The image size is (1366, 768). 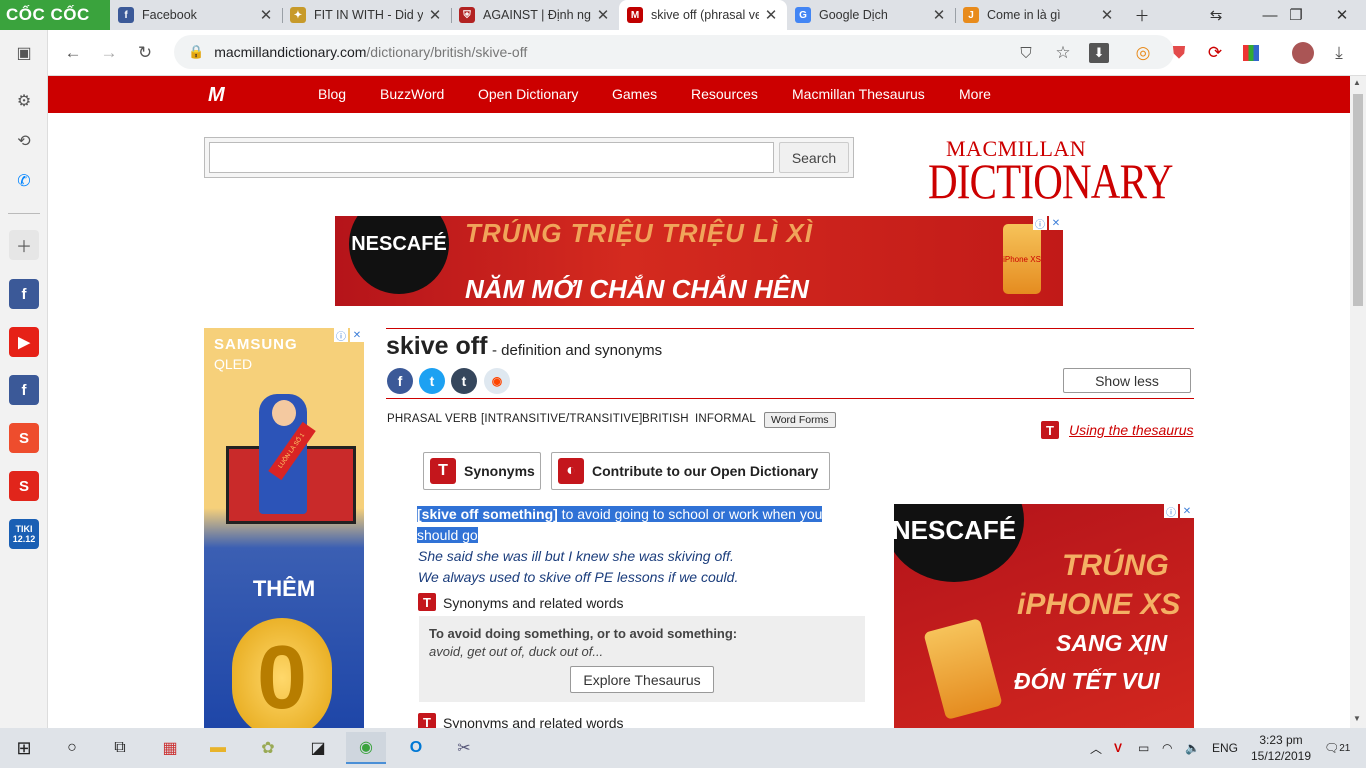 I want to click on reload-button: ↻, so click(x=145, y=53).